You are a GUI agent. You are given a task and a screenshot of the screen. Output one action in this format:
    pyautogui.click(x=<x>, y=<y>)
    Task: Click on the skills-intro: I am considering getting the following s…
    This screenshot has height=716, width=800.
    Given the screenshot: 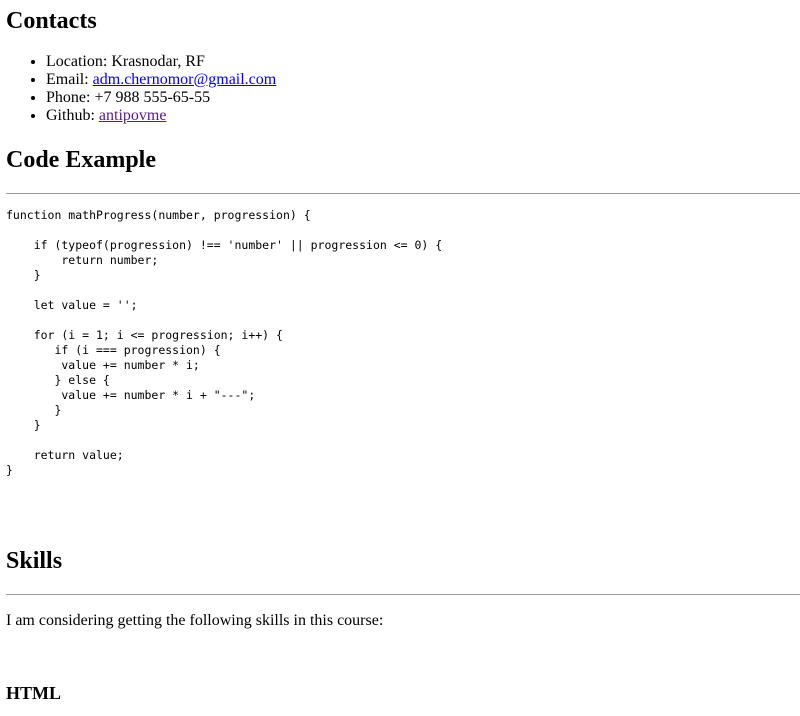 What is the action you would take?
    pyautogui.click(x=195, y=620)
    